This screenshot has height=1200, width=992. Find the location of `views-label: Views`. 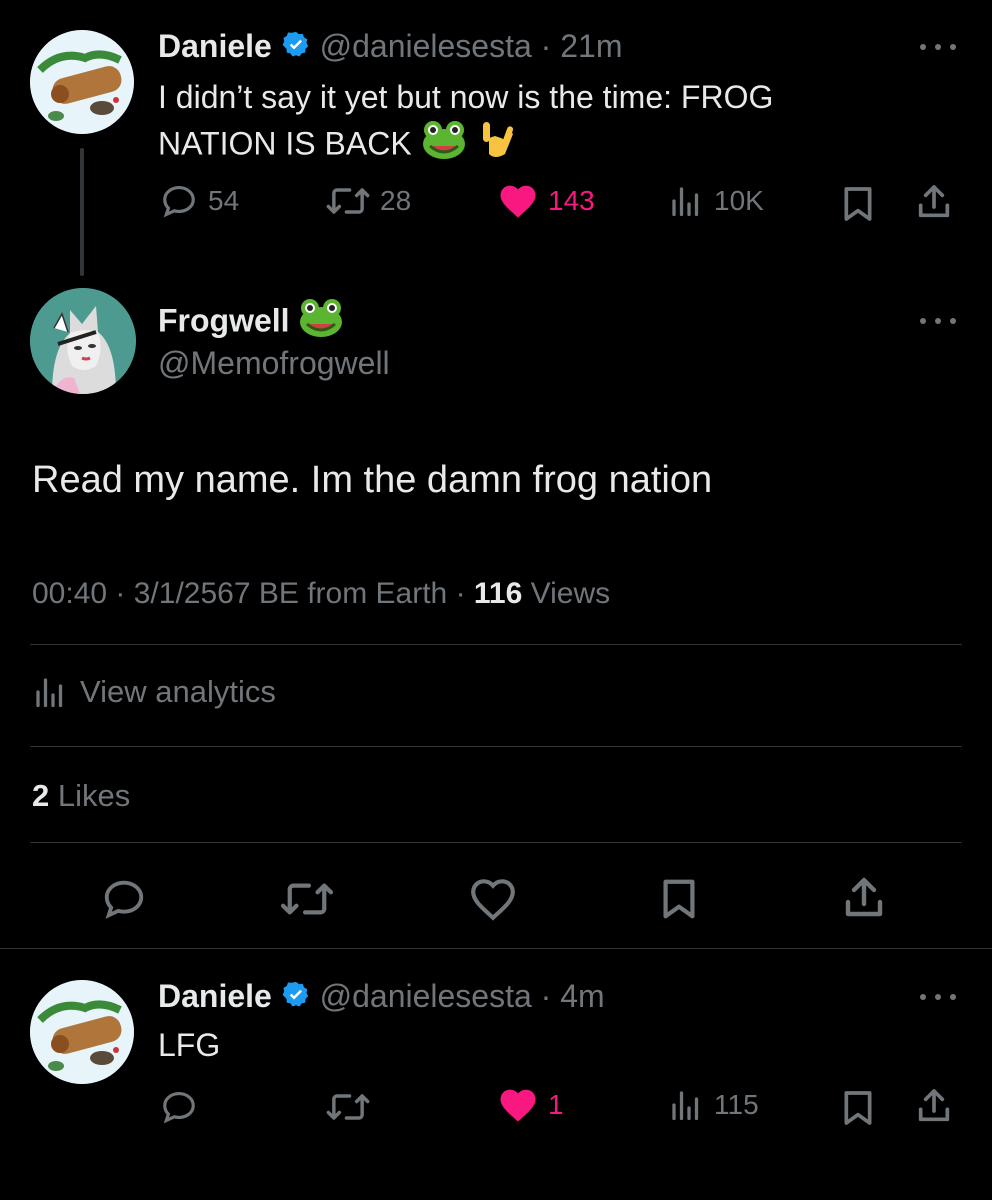

views-label: Views is located at coordinates (566, 593).